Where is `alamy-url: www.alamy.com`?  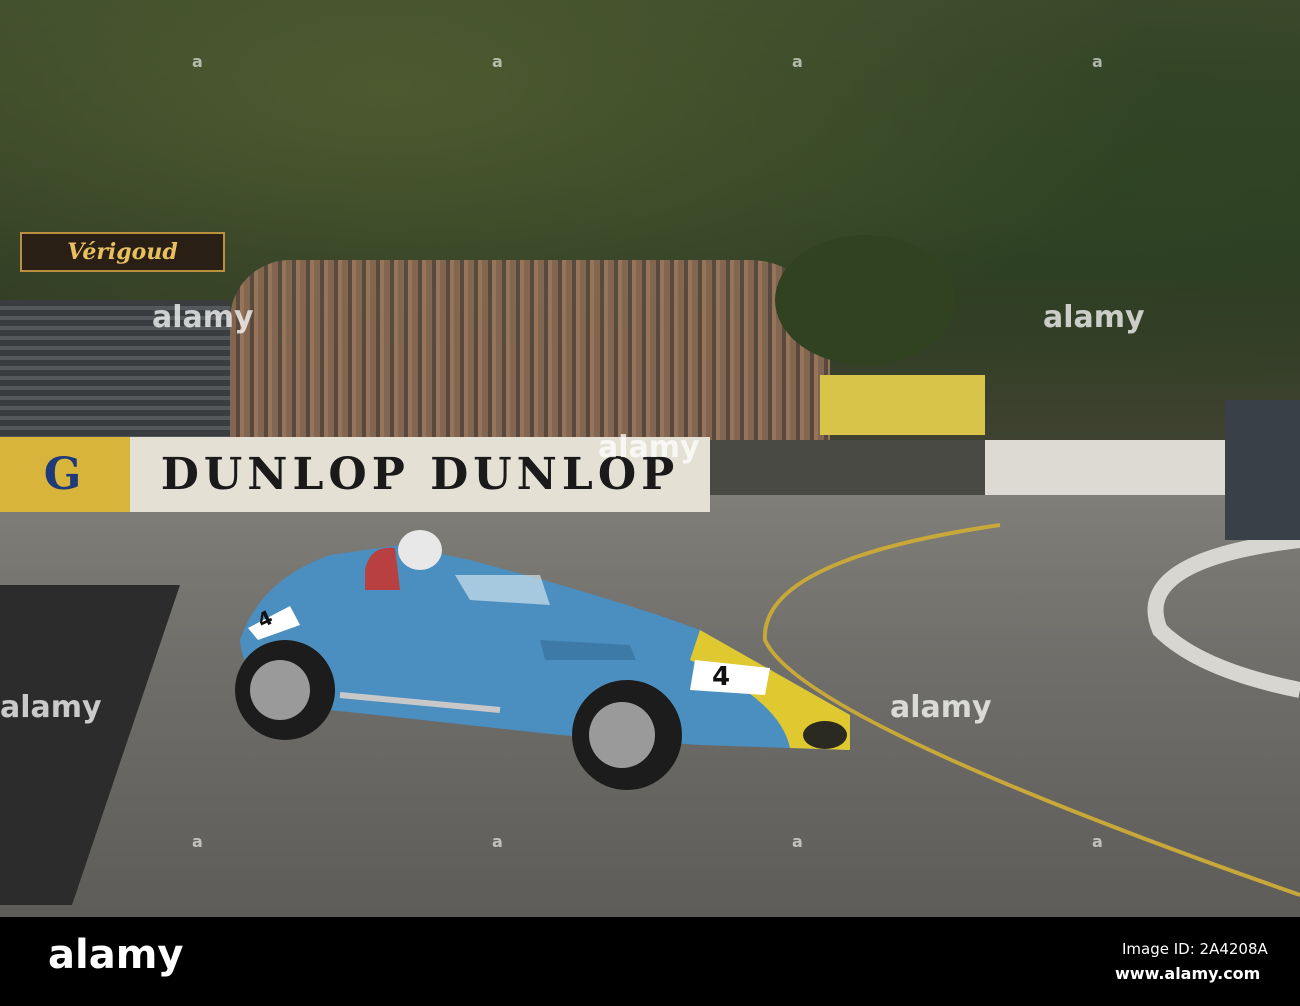 alamy-url: www.alamy.com is located at coordinates (1188, 973).